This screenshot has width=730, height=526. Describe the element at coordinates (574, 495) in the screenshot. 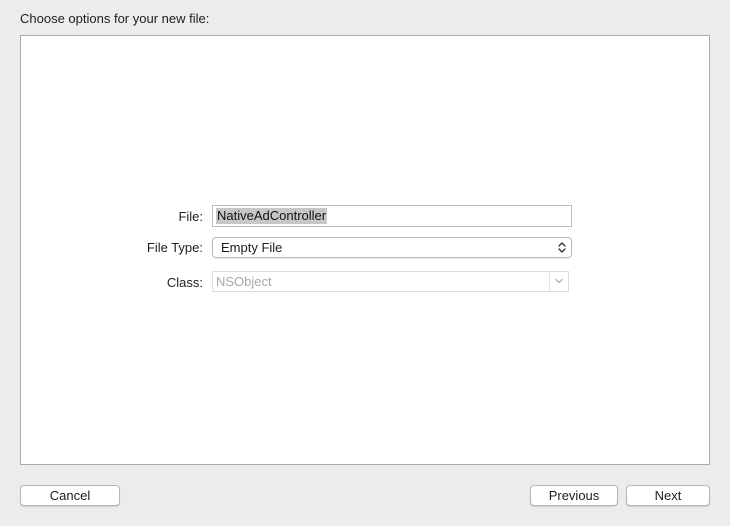

I see `previous-button: Previous` at that location.